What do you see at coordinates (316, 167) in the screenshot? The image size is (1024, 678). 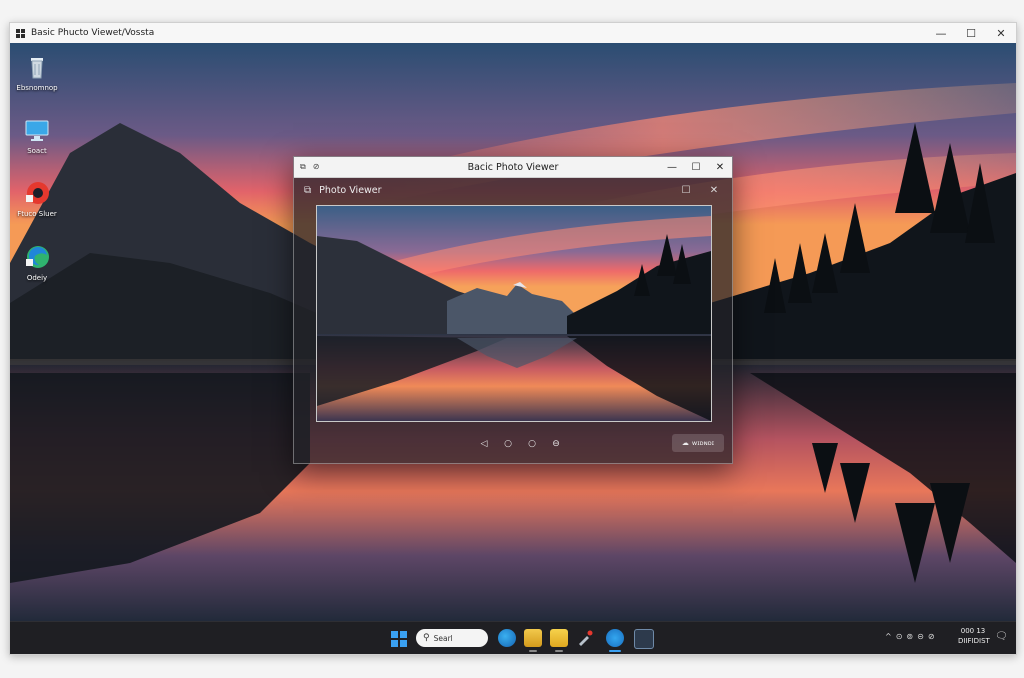 I see `settings-icon: ⊘` at bounding box center [316, 167].